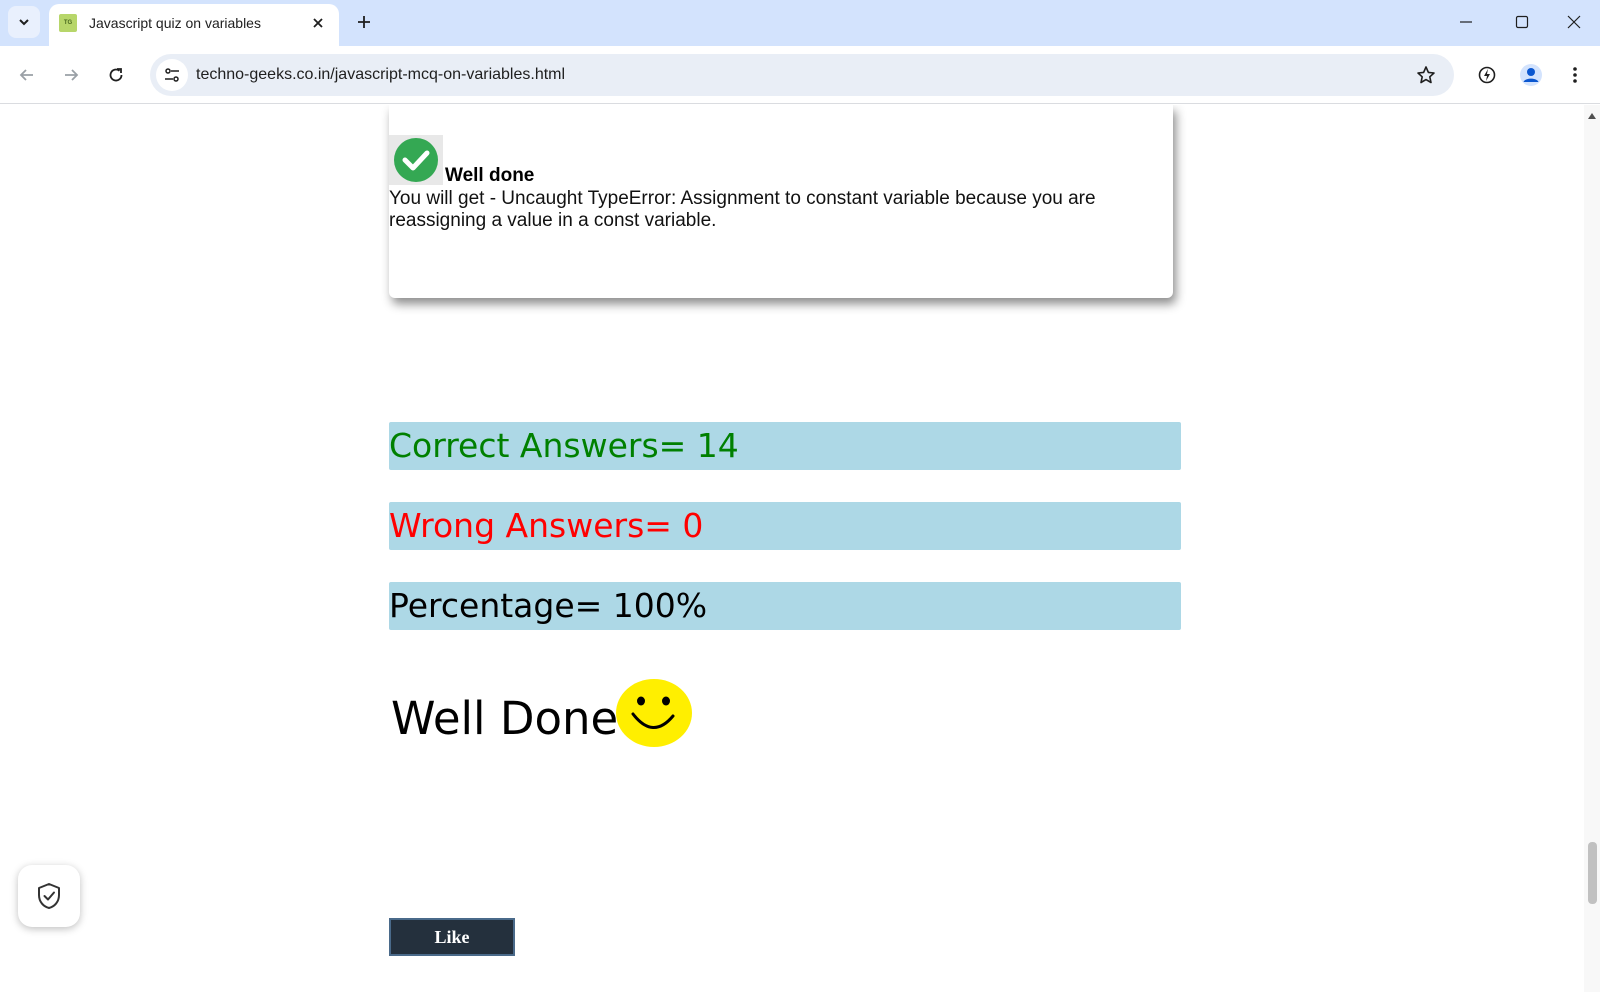  I want to click on tab-title: Javascript quiz on variables, so click(175, 23).